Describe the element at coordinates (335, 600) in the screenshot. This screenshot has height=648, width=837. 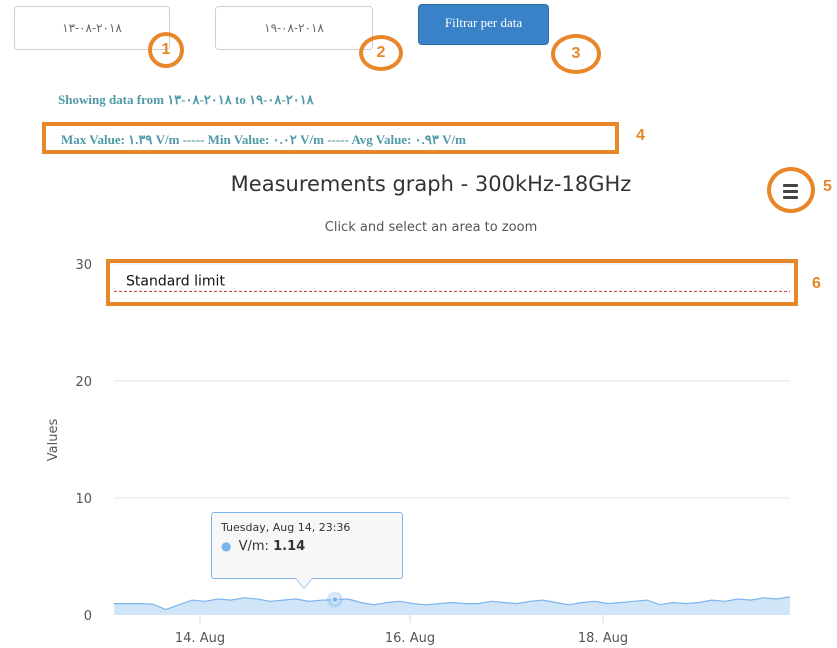
I see `hover-marker` at that location.